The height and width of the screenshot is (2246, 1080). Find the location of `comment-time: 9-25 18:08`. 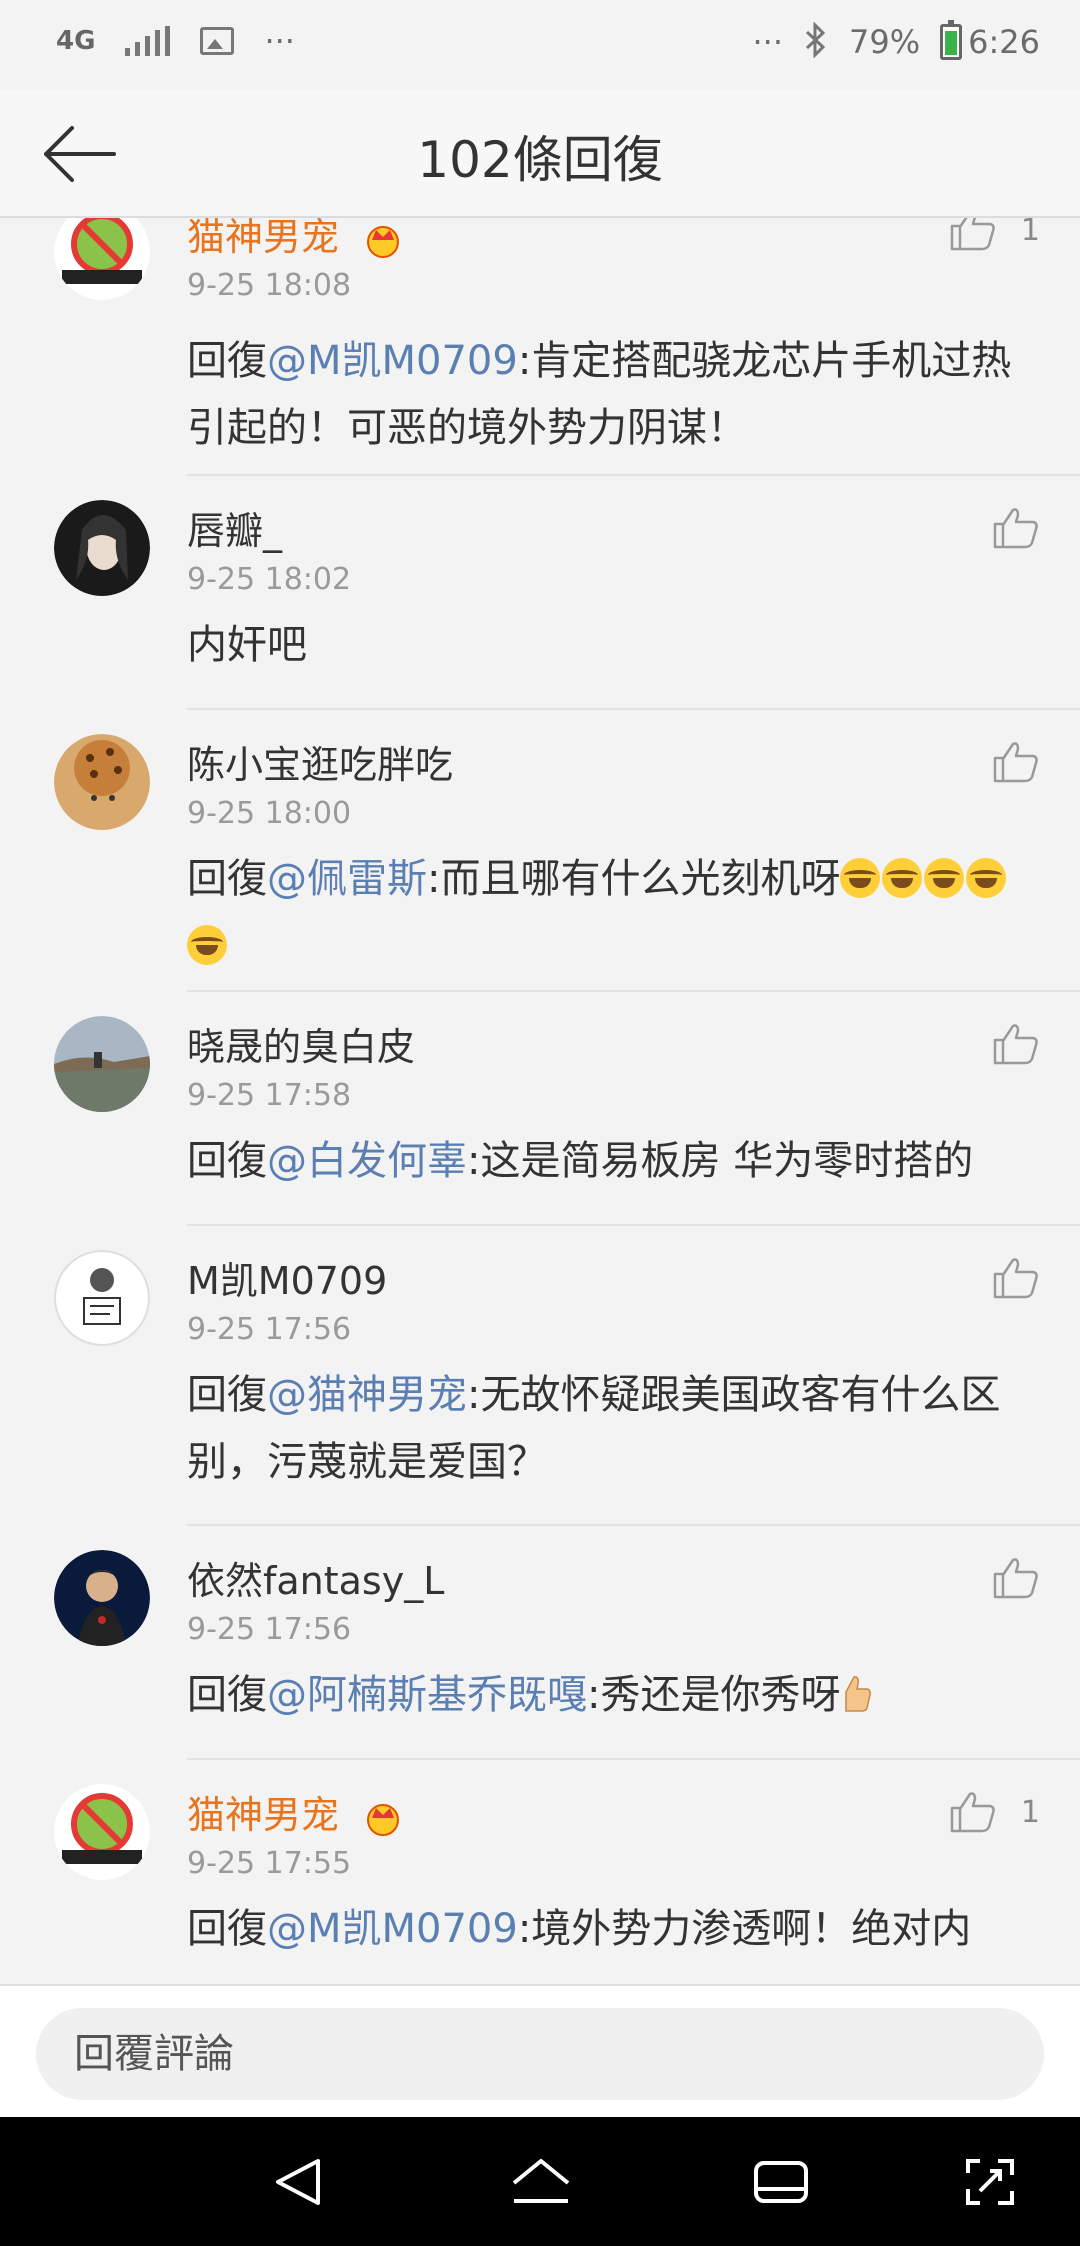

comment-time: 9-25 18:08 is located at coordinates (269, 285).